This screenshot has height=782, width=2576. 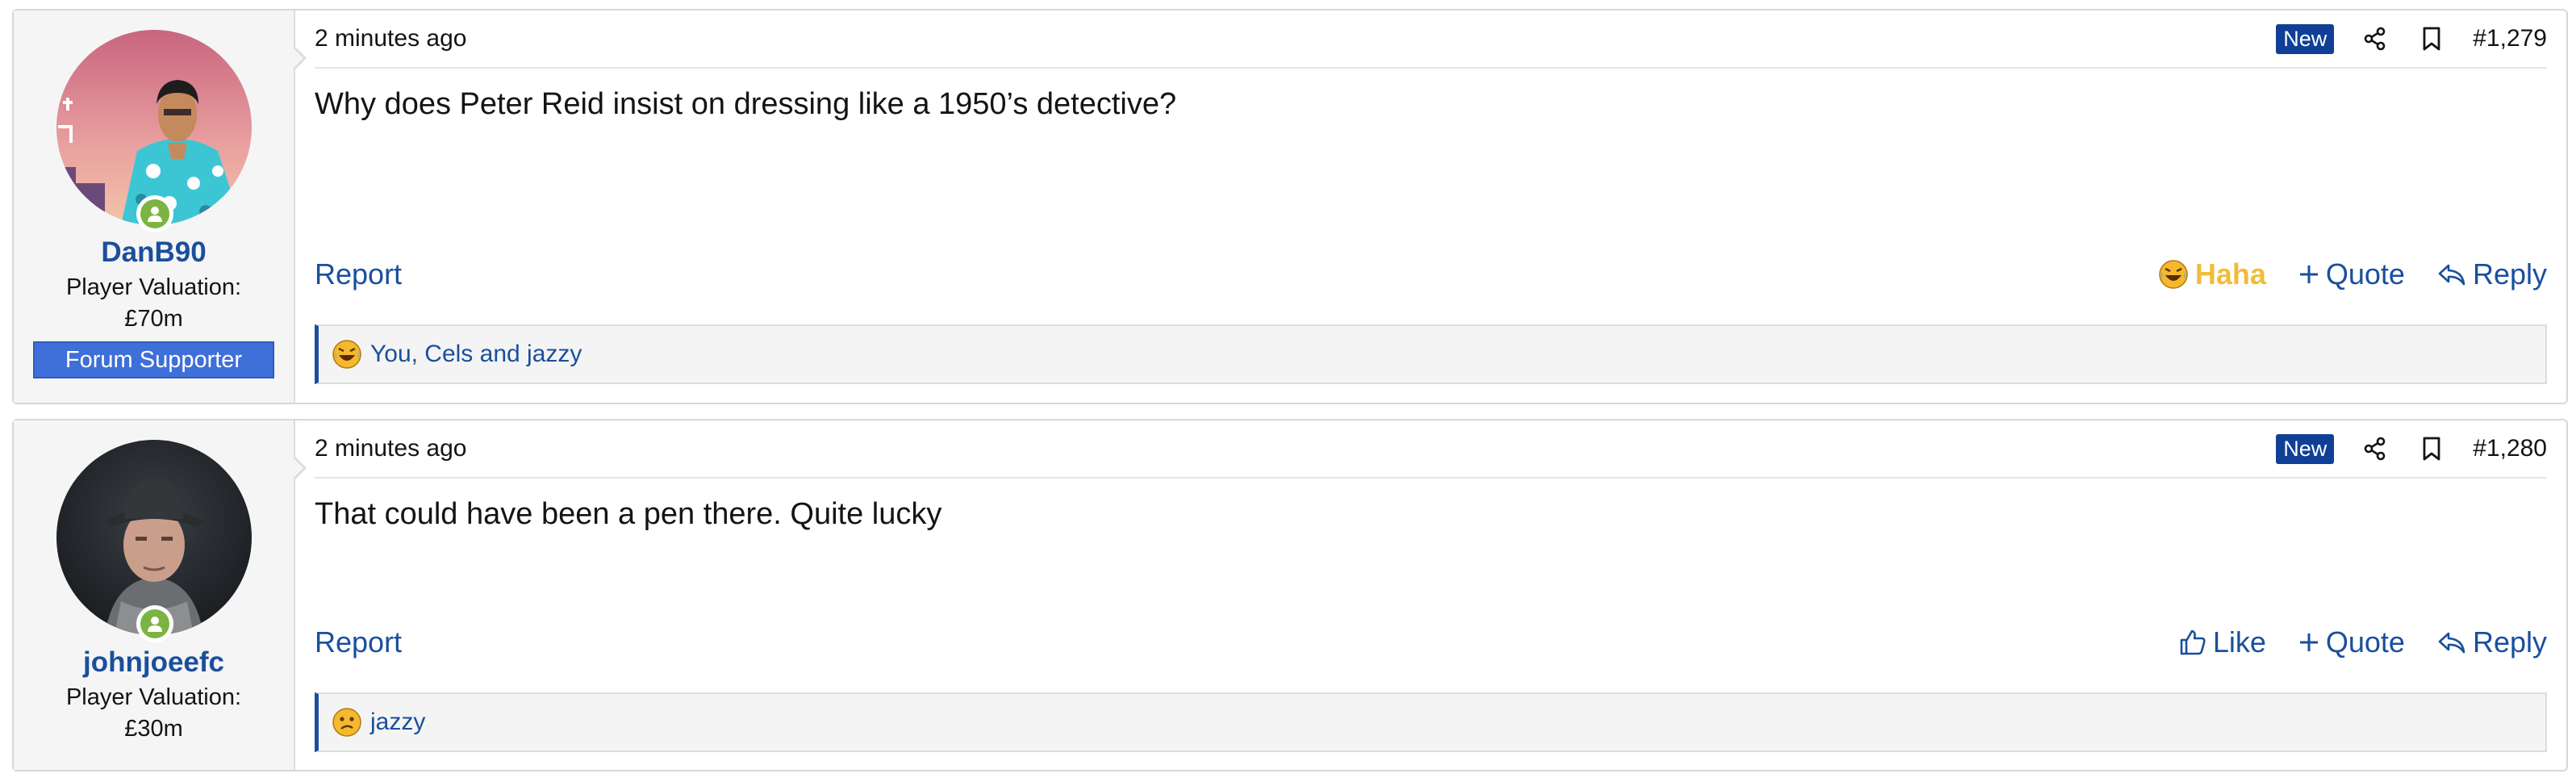 What do you see at coordinates (1431, 39) in the screenshot?
I see `post-header: 2 minutes ago New #1,279` at bounding box center [1431, 39].